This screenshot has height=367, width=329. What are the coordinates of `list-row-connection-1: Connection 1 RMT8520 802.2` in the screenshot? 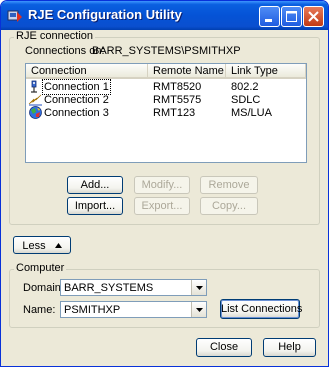 It's located at (166, 87).